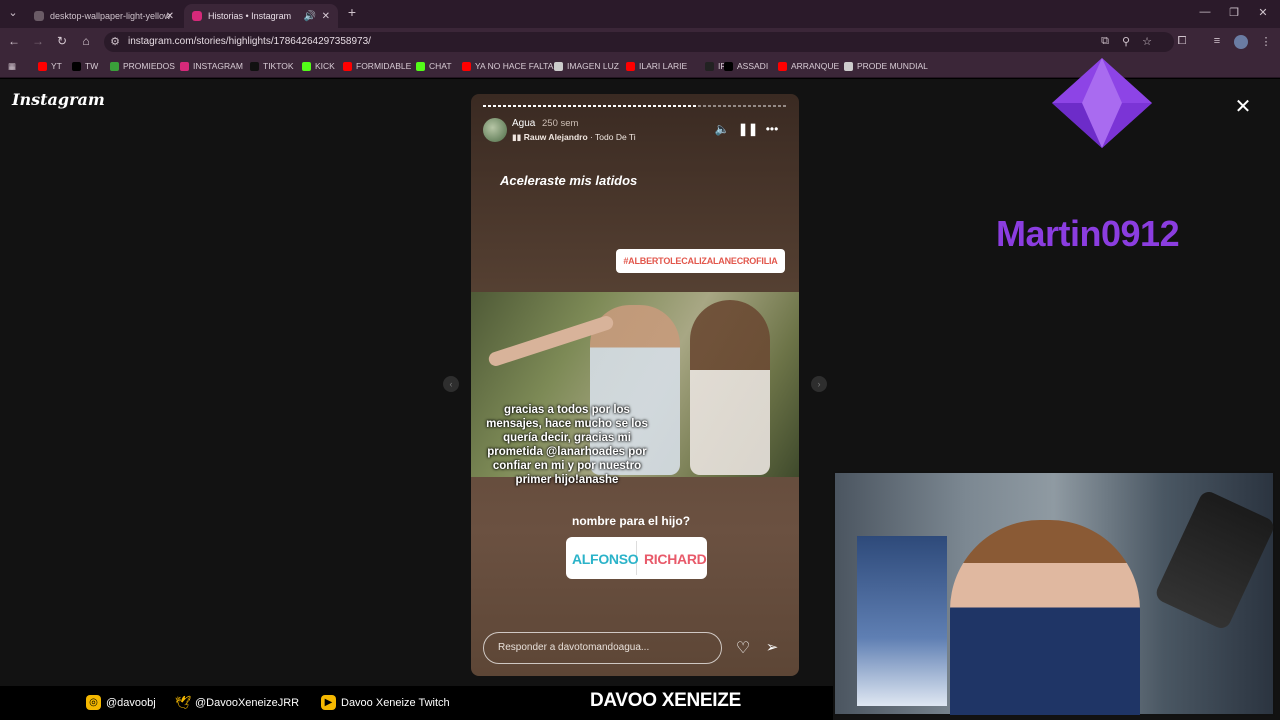 The width and height of the screenshot is (1280, 720). I want to click on bookmark-label: YT, so click(56, 66).